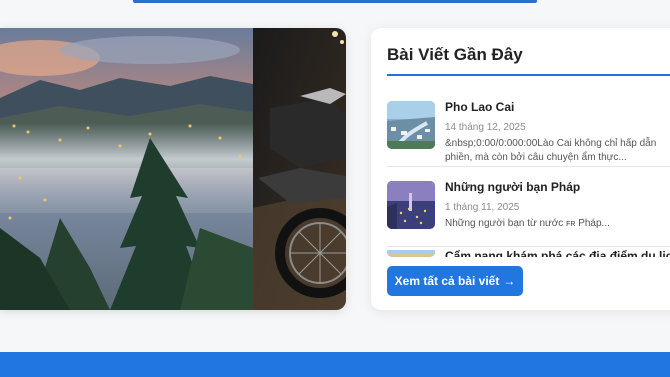 The width and height of the screenshot is (670, 377). Describe the element at coordinates (571, 224) in the screenshot. I see `flag-icon: FR` at that location.